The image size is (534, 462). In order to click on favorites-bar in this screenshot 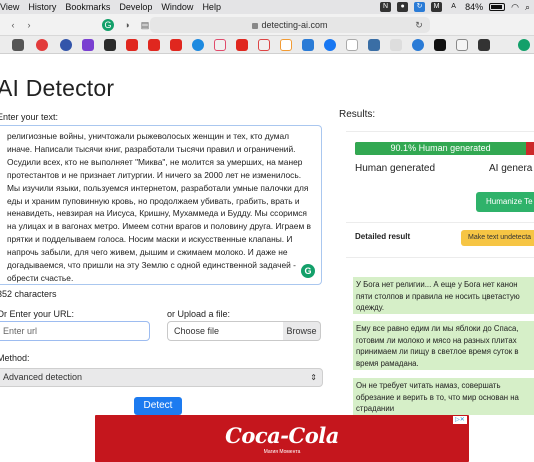, I will do `click(267, 45)`.